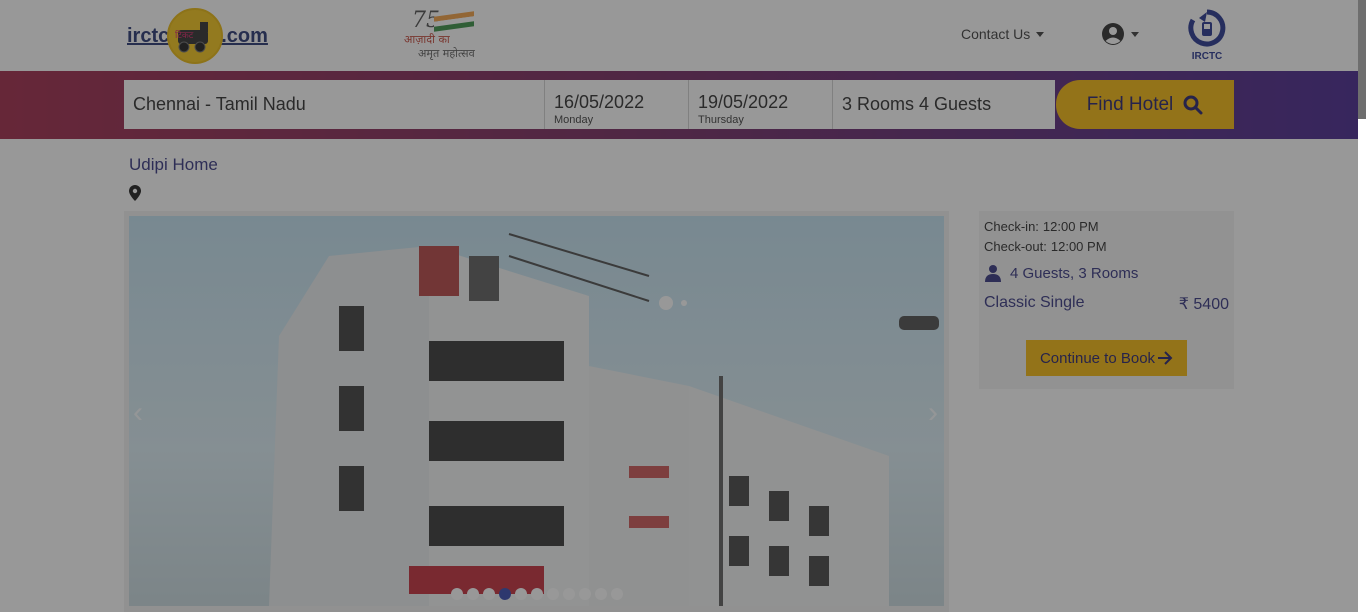 Image resolution: width=1366 pixels, height=612 pixels. I want to click on checkout-label: Check-out:, so click(1015, 246).